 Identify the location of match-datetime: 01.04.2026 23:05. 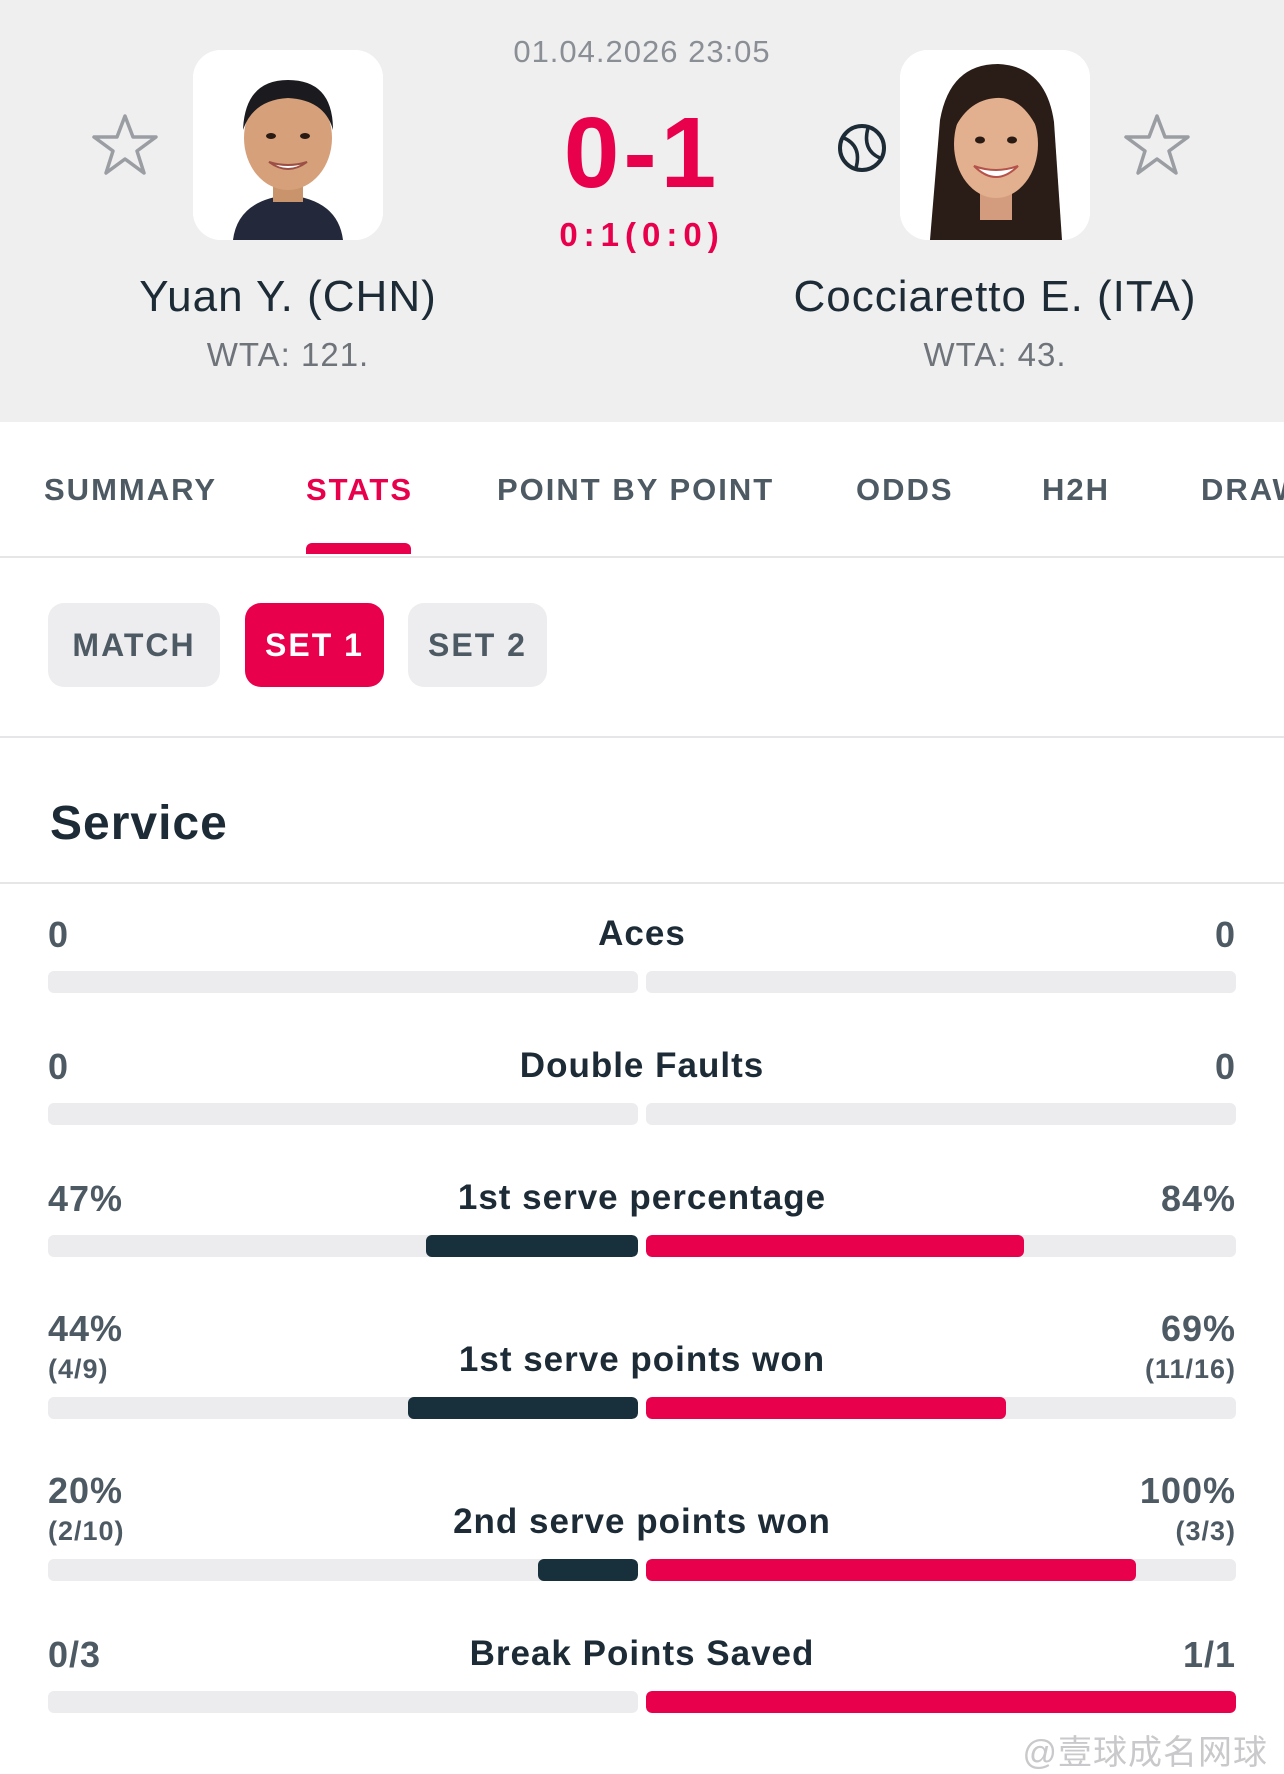
(642, 51).